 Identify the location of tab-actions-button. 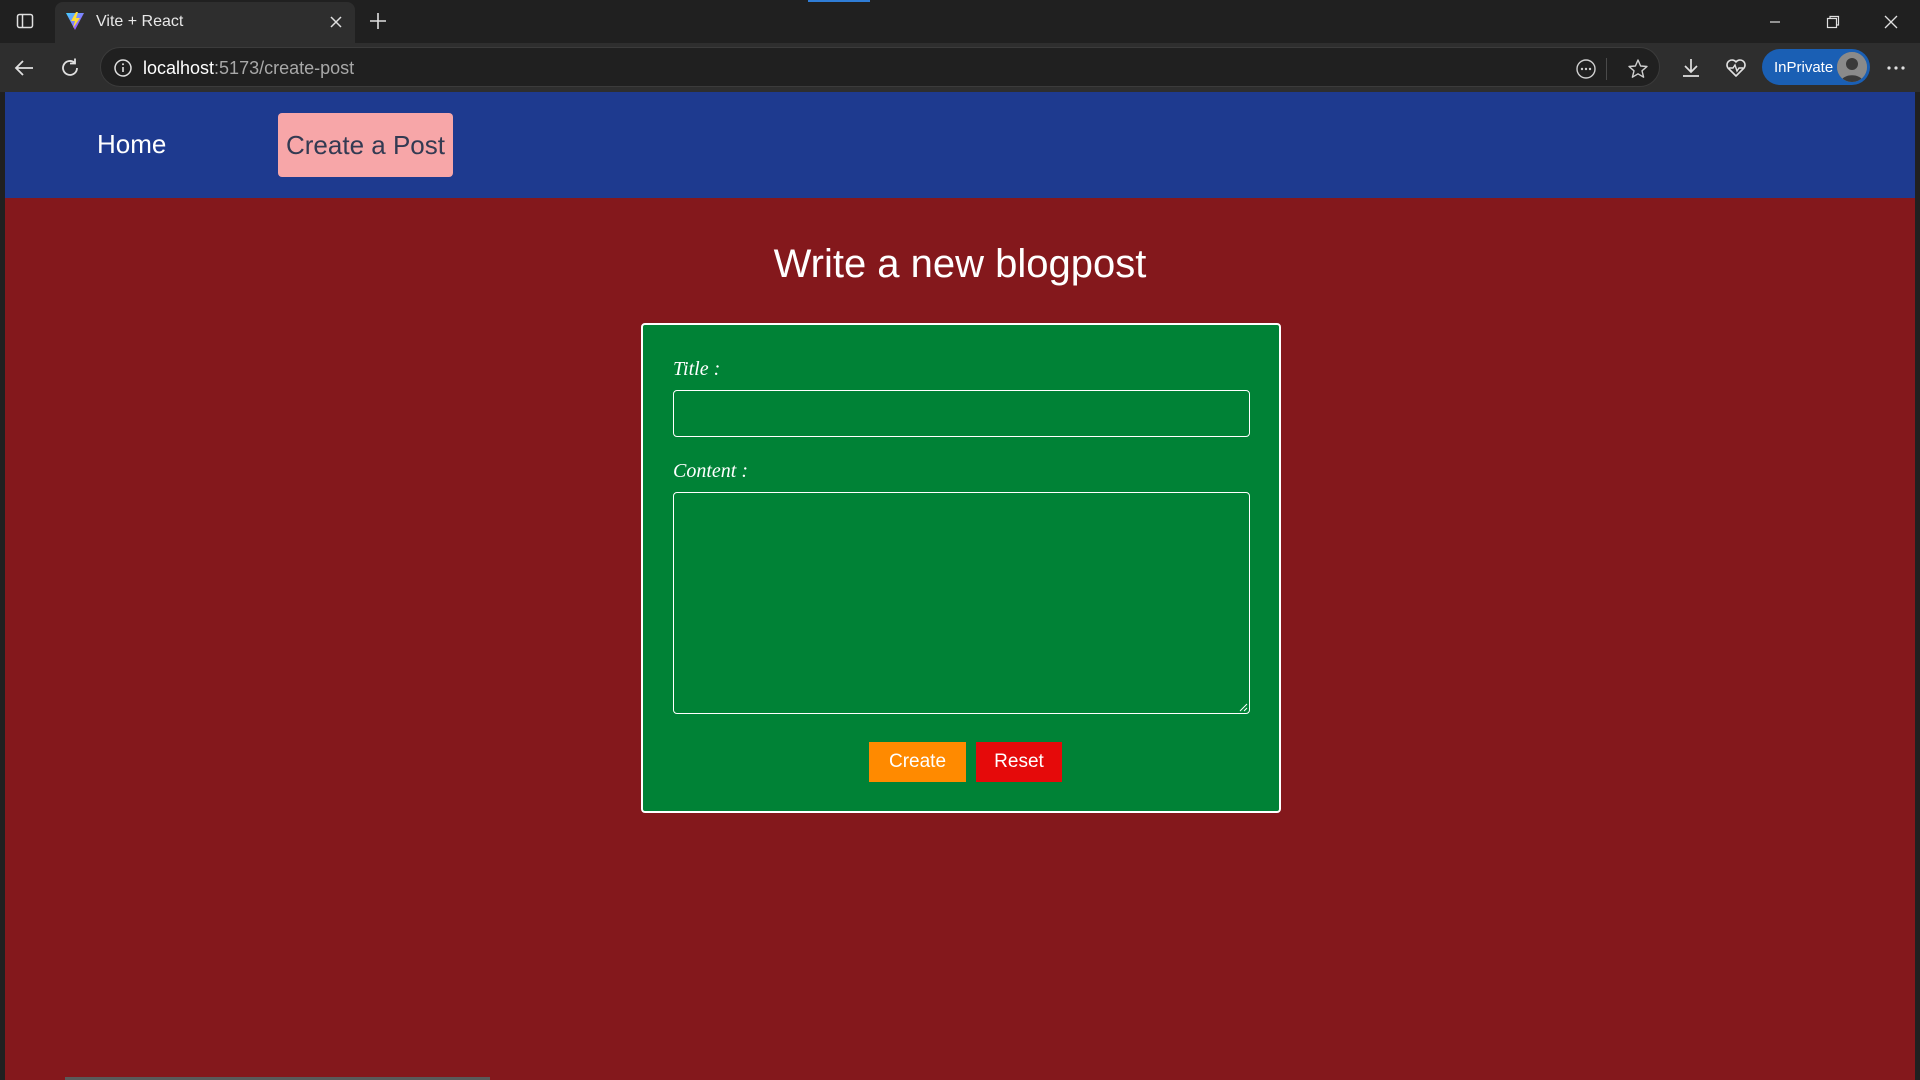
(25, 21).